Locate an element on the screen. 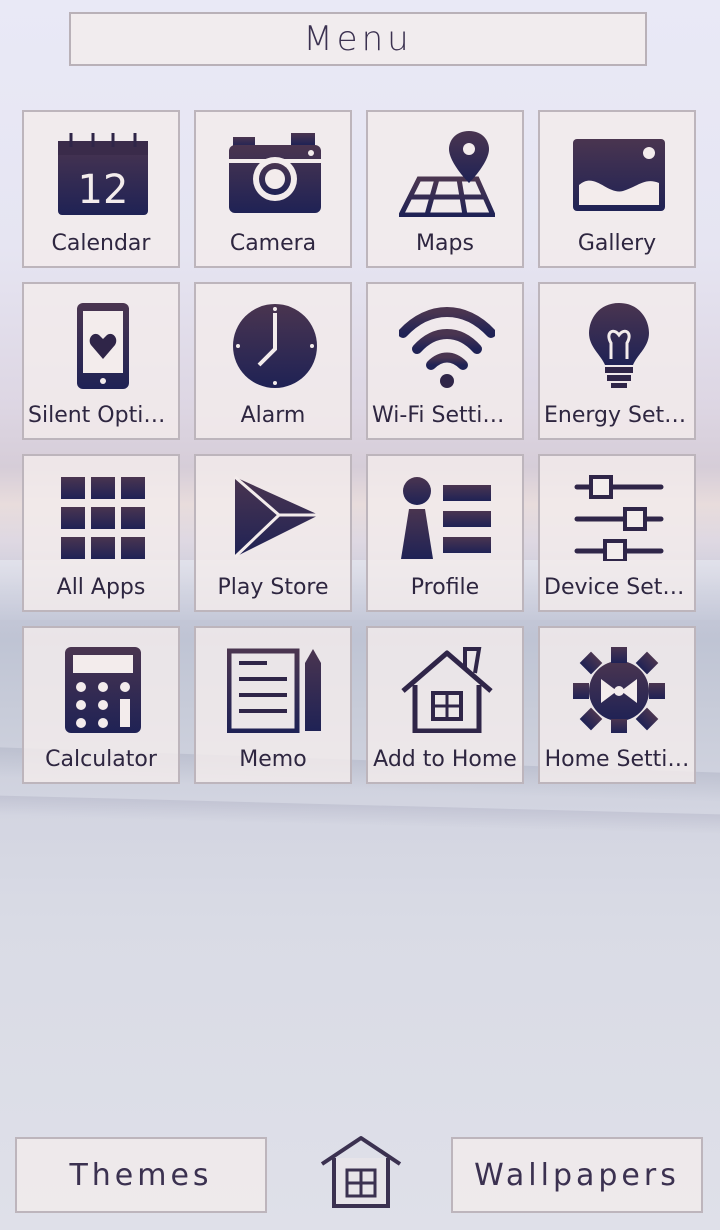  tile-add-to-home: Add to Home is located at coordinates (445, 705).